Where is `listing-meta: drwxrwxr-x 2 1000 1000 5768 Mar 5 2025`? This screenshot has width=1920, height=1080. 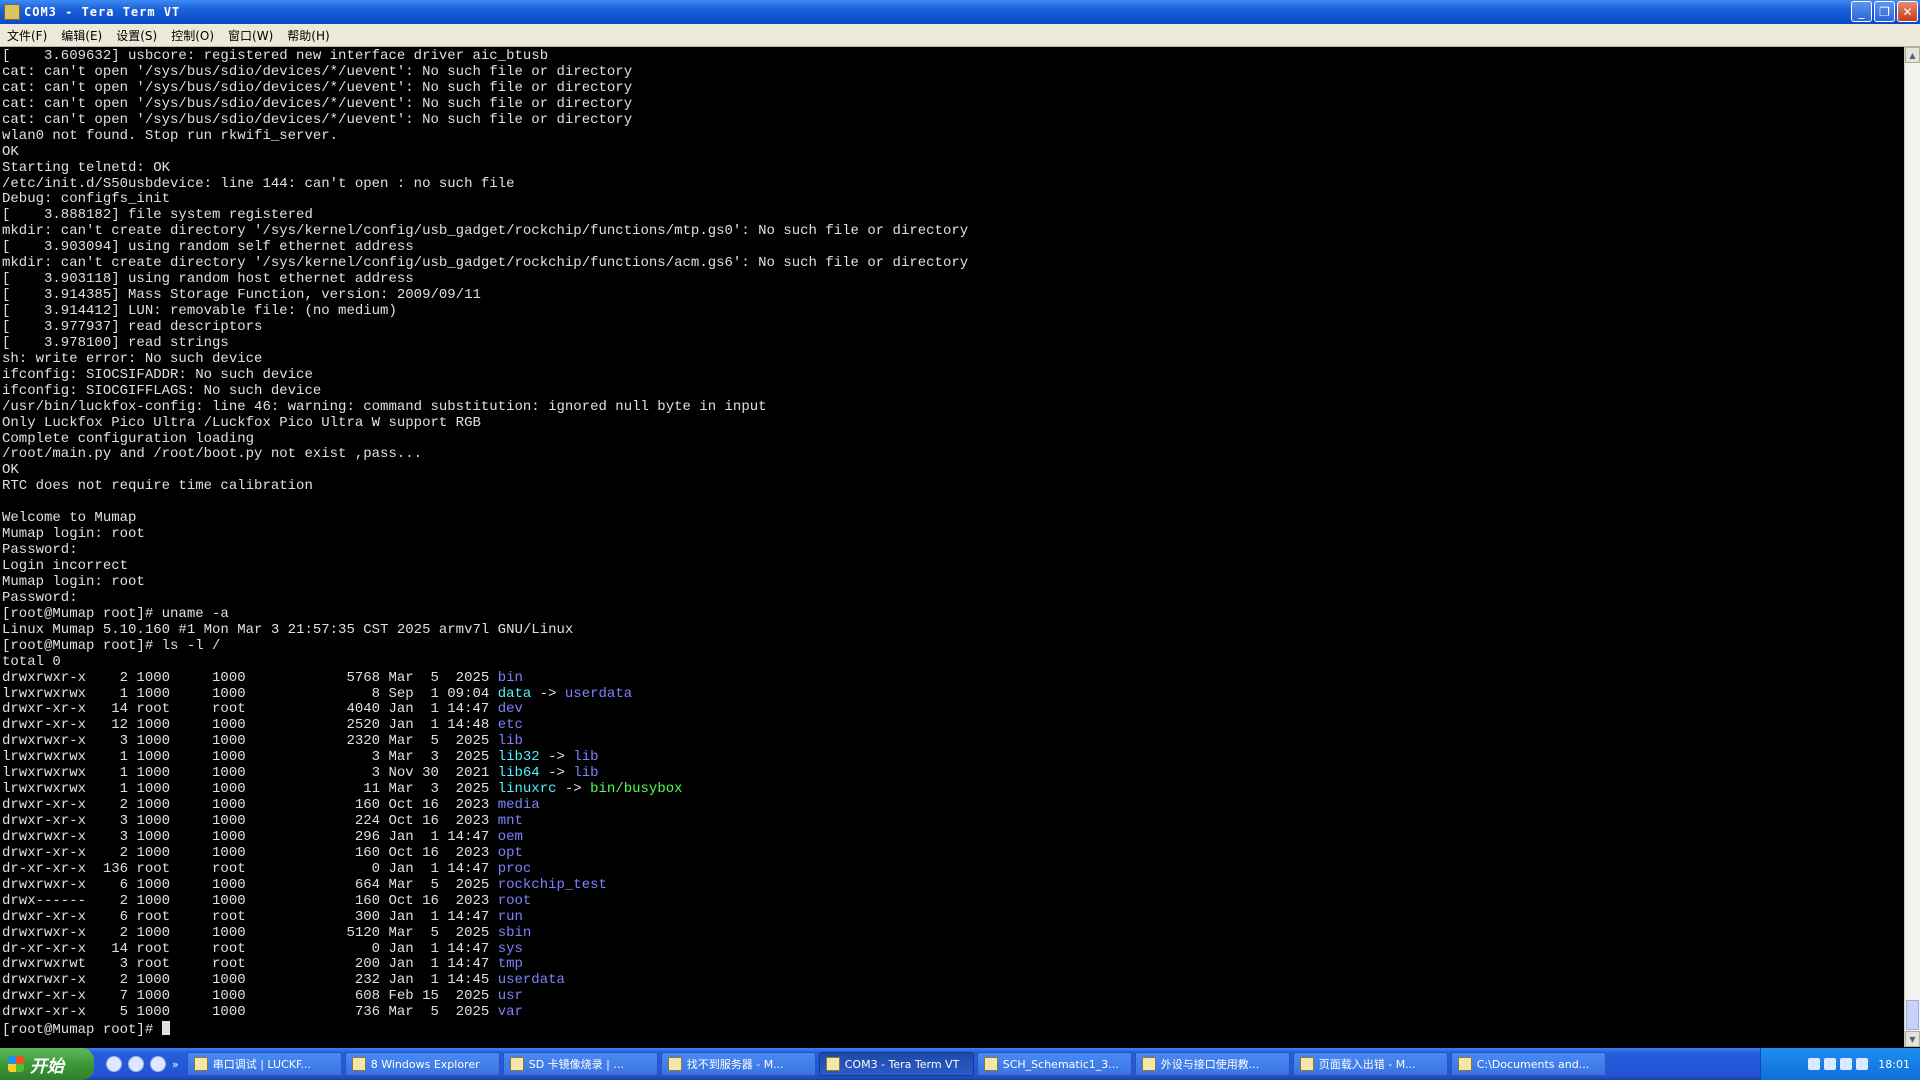 listing-meta: drwxrwxr-x 2 1000 1000 5768 Mar 5 2025 is located at coordinates (250, 677).